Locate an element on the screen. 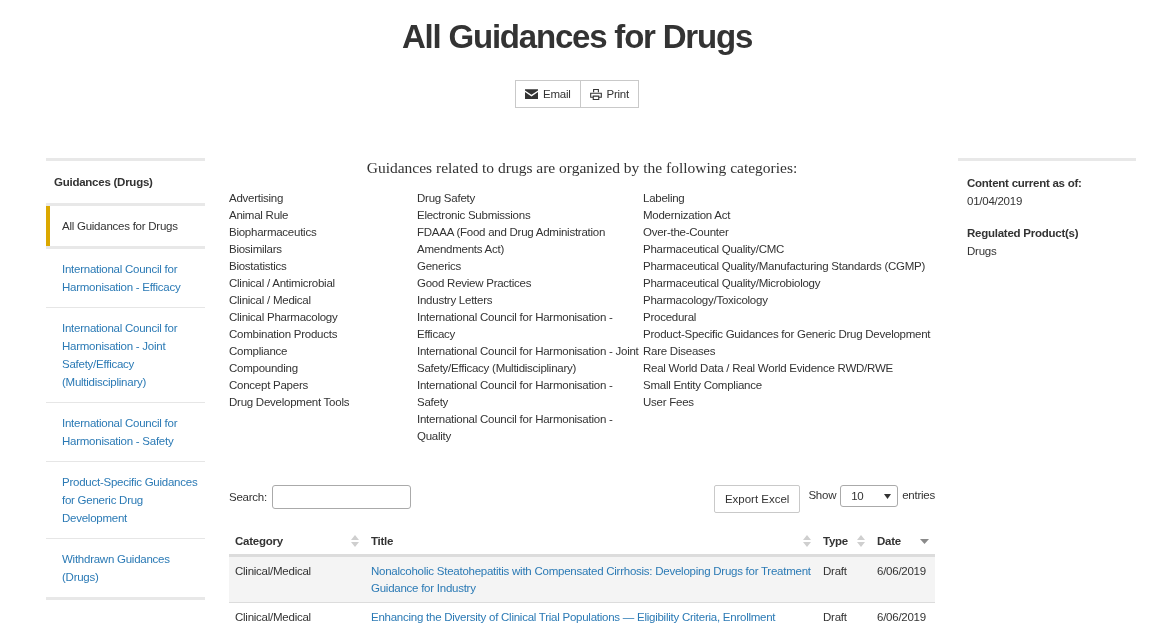 This screenshot has height=627, width=1154. envelope-icon is located at coordinates (532, 94).